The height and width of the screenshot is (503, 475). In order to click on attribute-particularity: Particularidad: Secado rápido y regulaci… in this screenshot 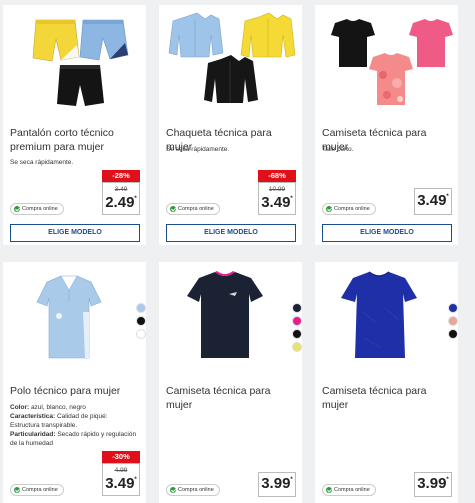, I will do `click(73, 439)`.